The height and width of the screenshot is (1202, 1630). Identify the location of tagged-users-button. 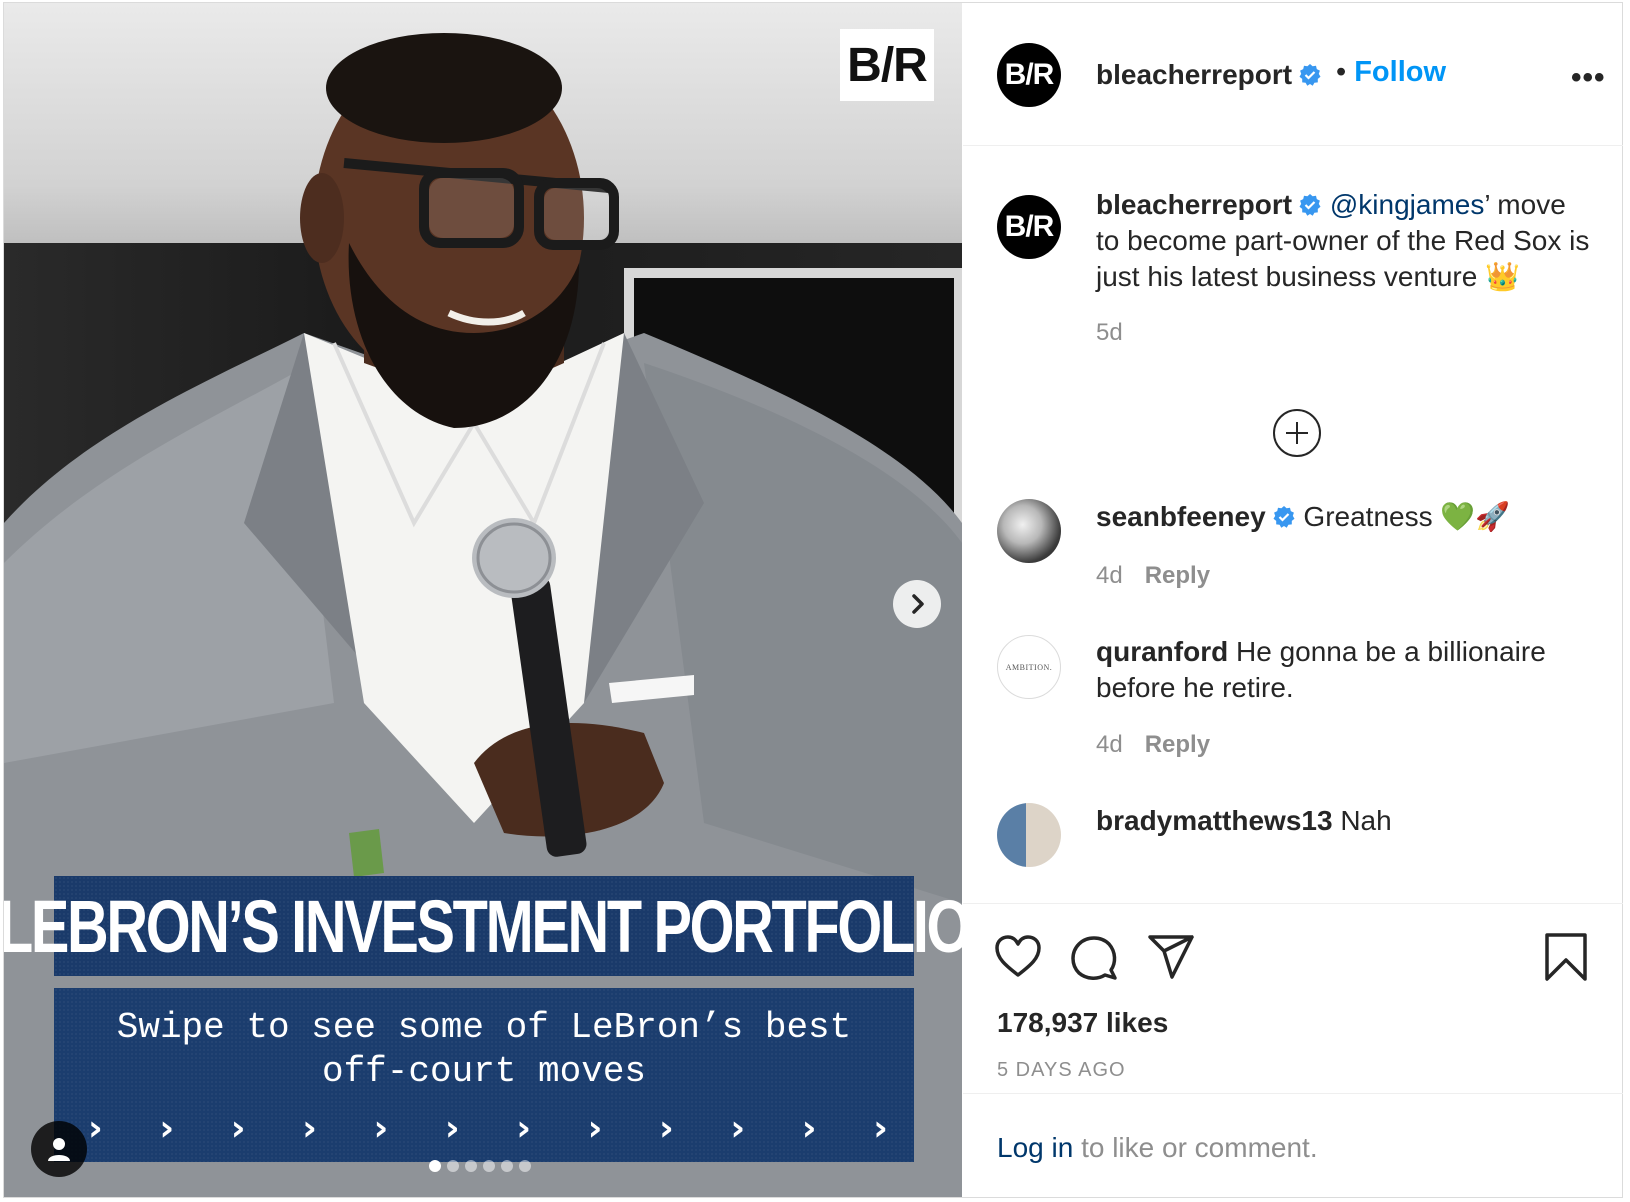
(59, 1149).